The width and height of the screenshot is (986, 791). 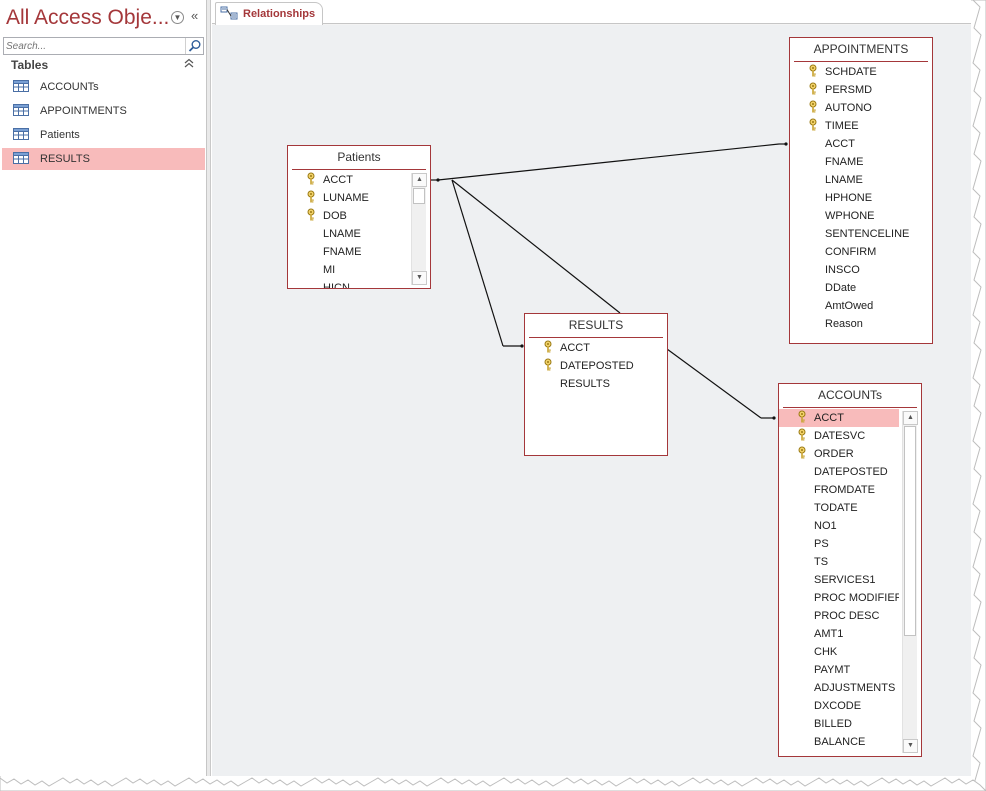 What do you see at coordinates (342, 252) in the screenshot?
I see `field-name: FNAME` at bounding box center [342, 252].